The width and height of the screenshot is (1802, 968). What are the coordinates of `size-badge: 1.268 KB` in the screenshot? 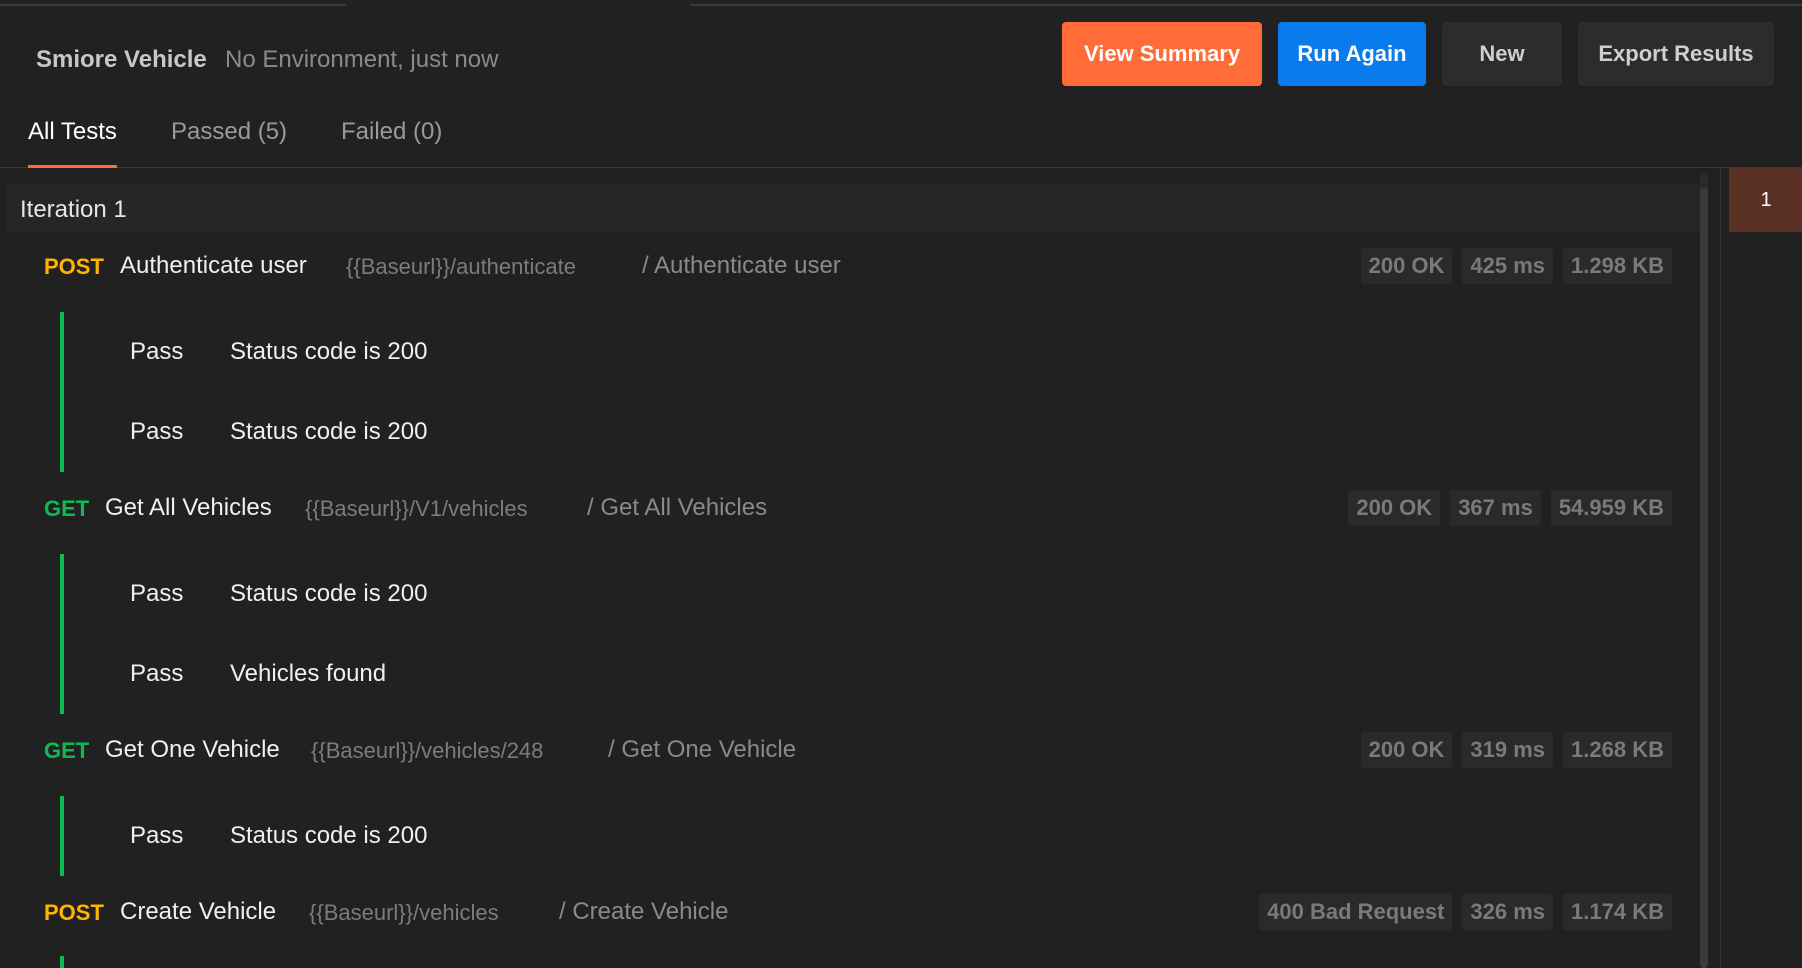 It's located at (1617, 750).